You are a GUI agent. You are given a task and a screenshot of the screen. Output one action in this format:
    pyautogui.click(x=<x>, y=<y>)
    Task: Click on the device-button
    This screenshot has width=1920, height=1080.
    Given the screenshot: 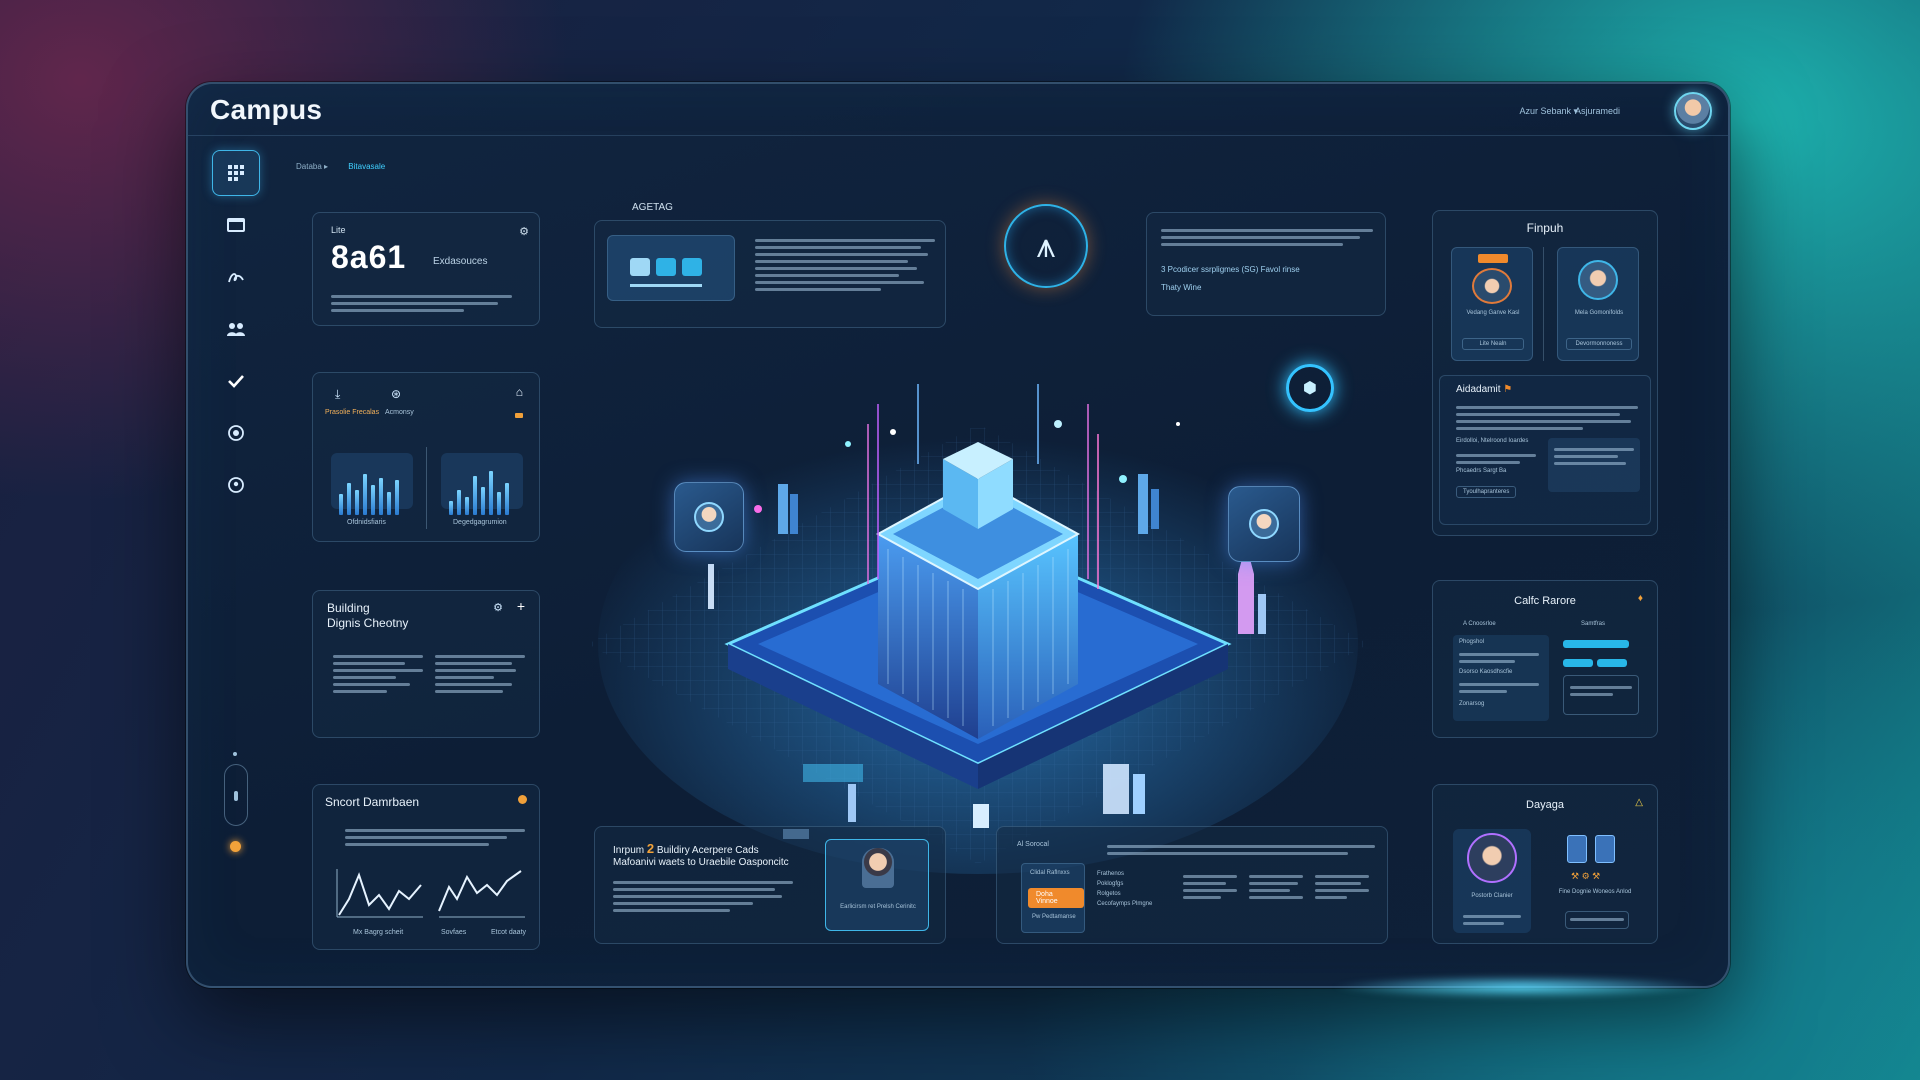 What is the action you would take?
    pyautogui.click(x=1597, y=920)
    